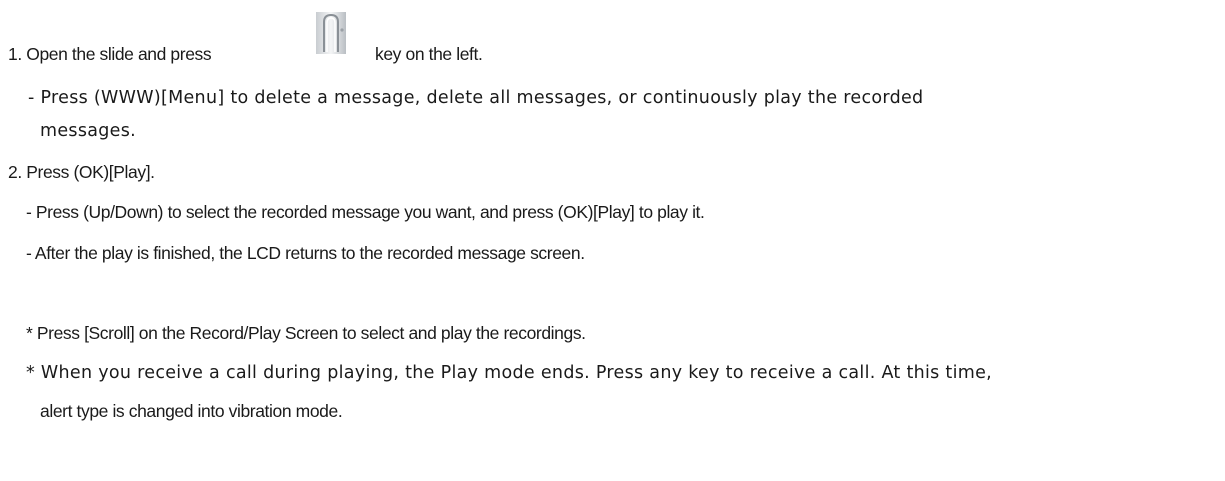 The image size is (1225, 481). I want to click on step-2-text: 2. Press (OK)[Play]., so click(81, 172).